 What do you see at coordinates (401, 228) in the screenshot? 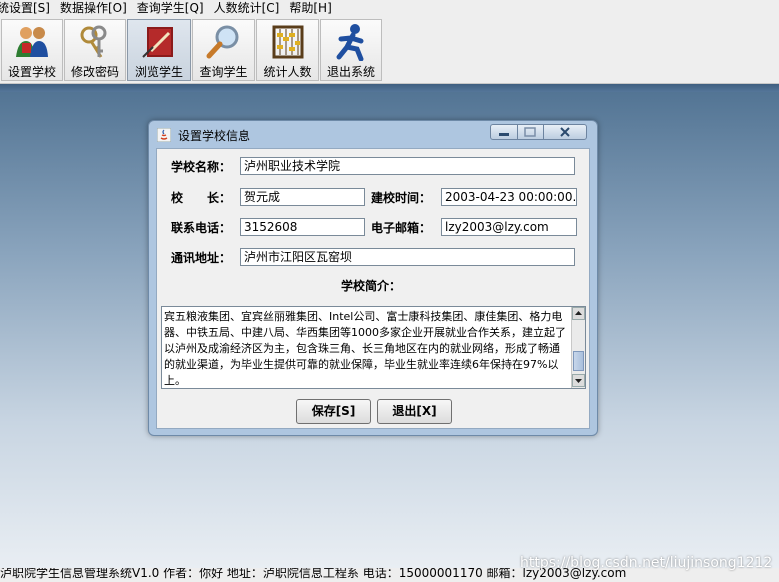
I see `email-label: 电子邮箱：` at bounding box center [401, 228].